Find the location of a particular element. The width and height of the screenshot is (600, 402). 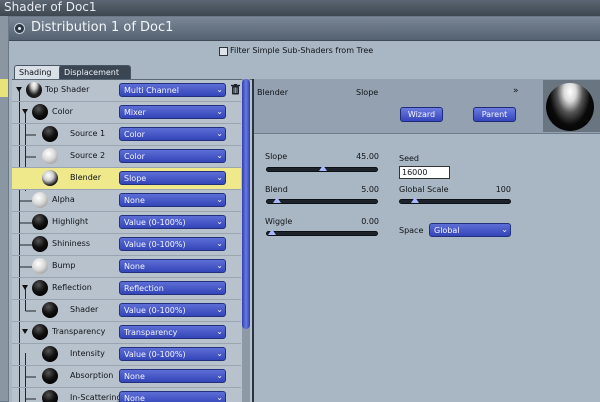

shader-type-label: Slope is located at coordinates (367, 92).